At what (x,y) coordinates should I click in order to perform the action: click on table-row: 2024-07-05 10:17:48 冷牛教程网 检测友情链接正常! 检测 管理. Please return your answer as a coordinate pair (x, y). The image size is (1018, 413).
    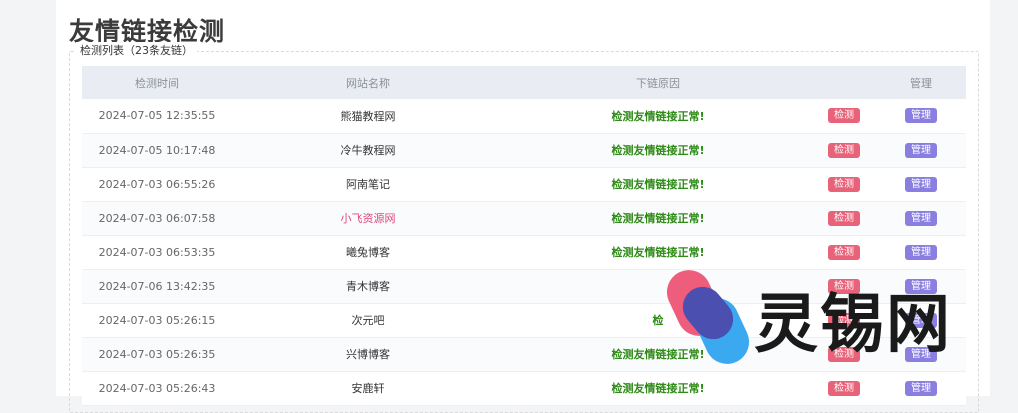
    Looking at the image, I should click on (524, 150).